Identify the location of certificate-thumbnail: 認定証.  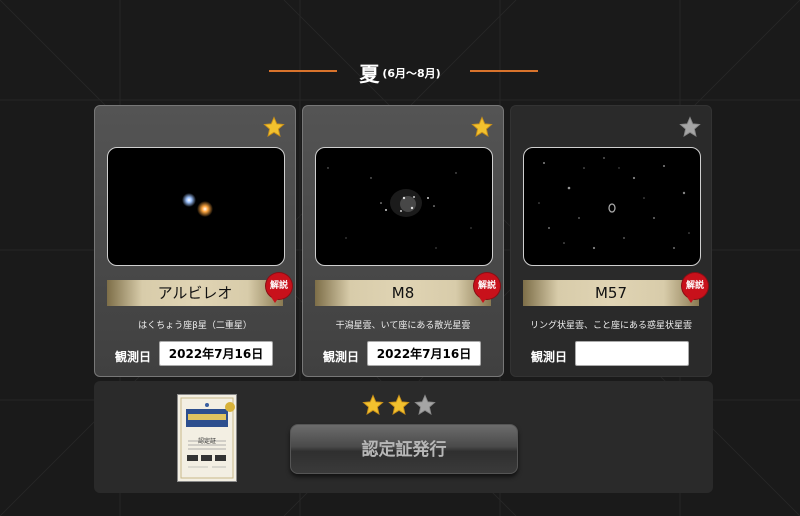
(207, 438).